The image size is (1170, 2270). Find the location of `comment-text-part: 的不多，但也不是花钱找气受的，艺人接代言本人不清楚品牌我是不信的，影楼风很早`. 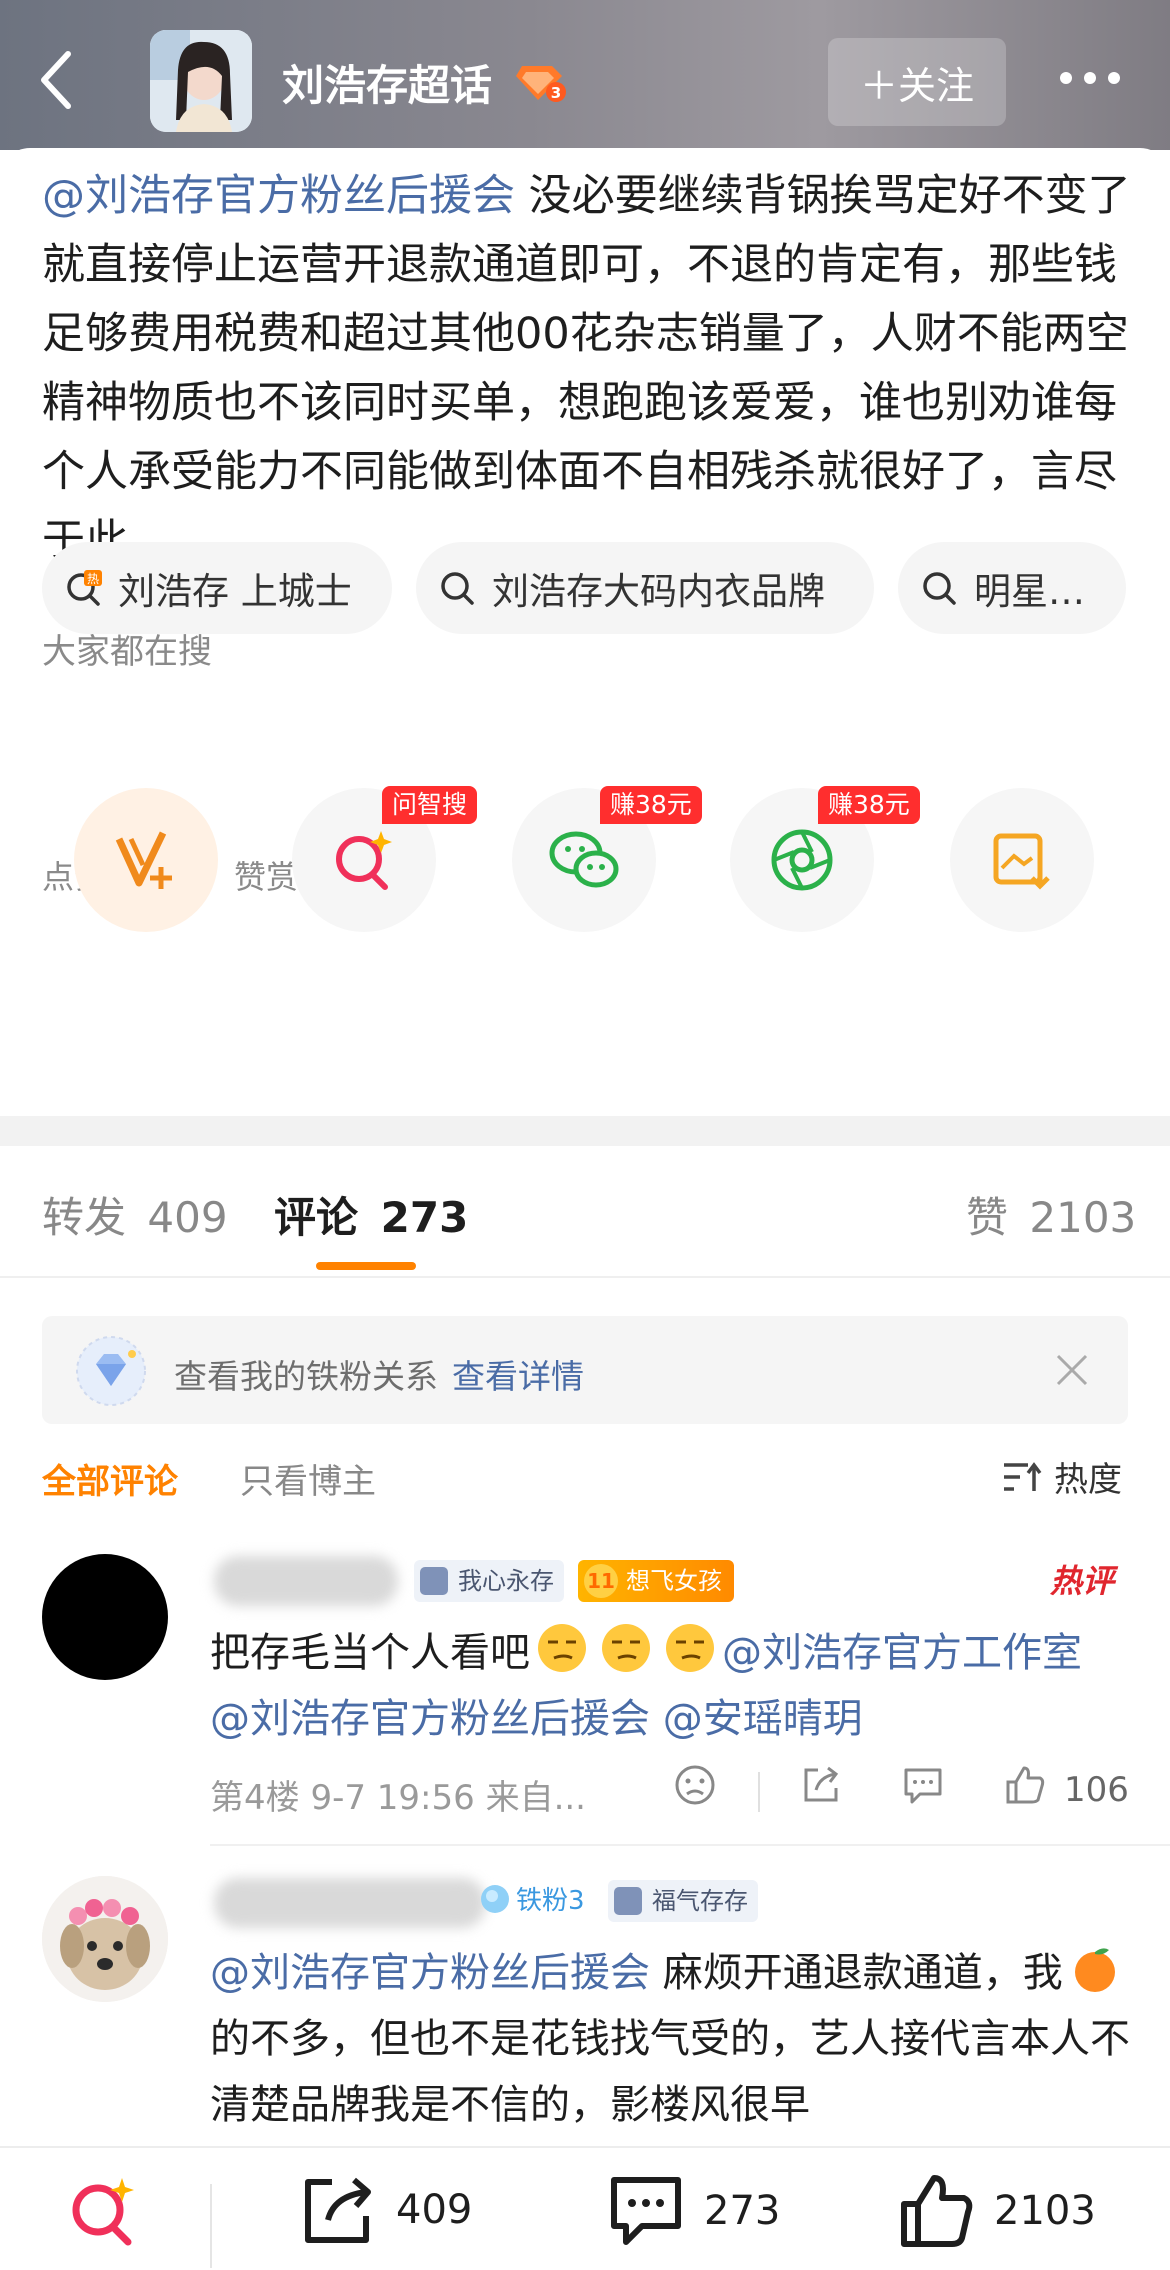

comment-text-part: 的不多，但也不是花钱找气受的，艺人接代言本人不清楚品牌我是不信的，影楼风很早 is located at coordinates (670, 2072).